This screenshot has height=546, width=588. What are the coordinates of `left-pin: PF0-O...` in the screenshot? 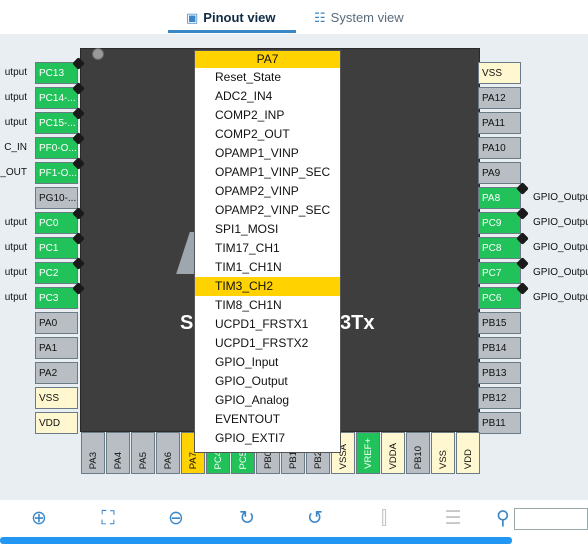 It's located at (56, 148).